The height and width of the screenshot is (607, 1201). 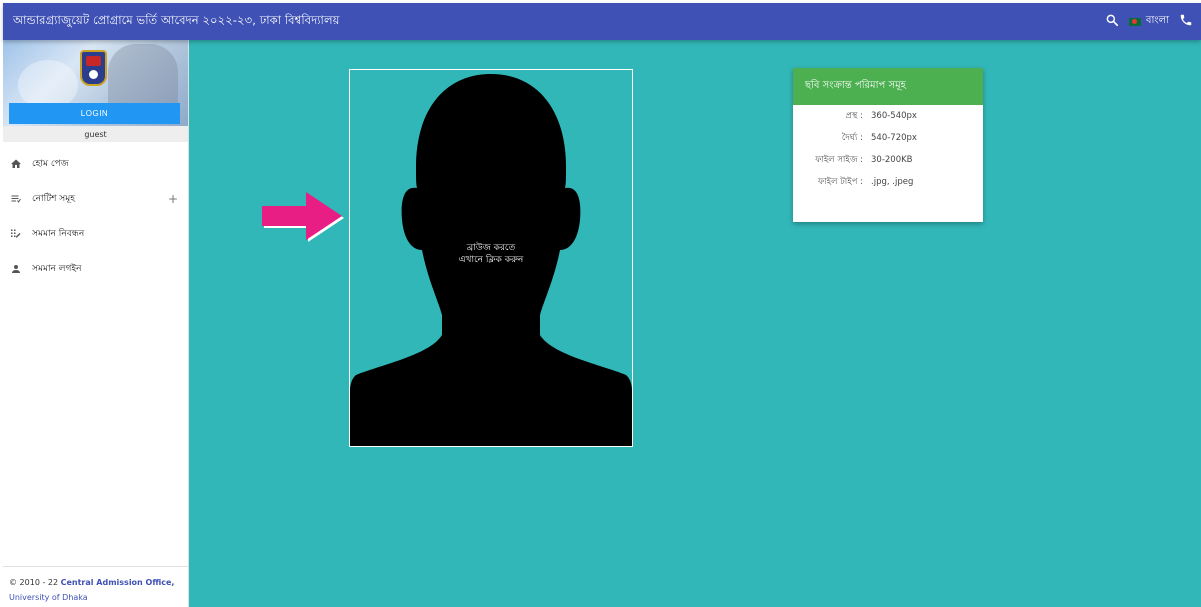 I want to click on language-switch: বাংলা, so click(x=1148, y=21).